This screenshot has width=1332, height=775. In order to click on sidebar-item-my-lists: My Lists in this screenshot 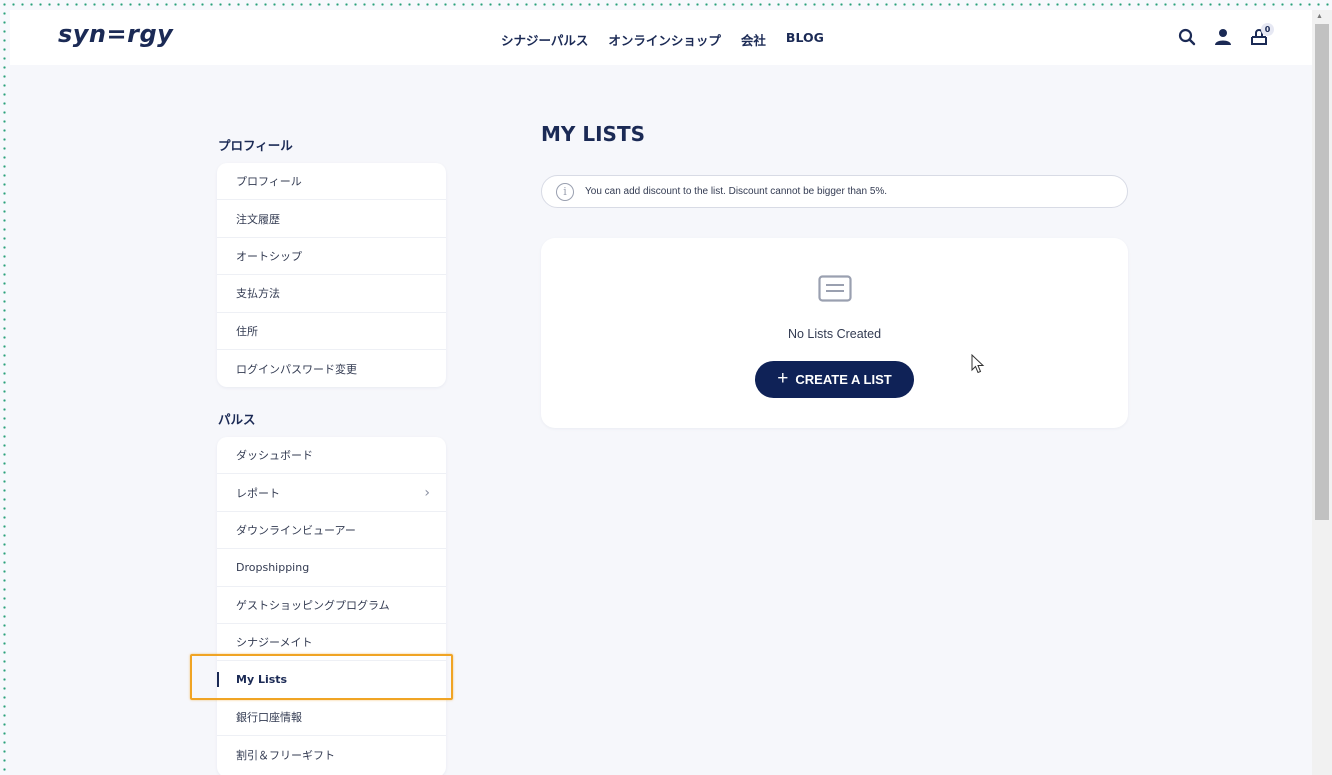, I will do `click(331, 680)`.